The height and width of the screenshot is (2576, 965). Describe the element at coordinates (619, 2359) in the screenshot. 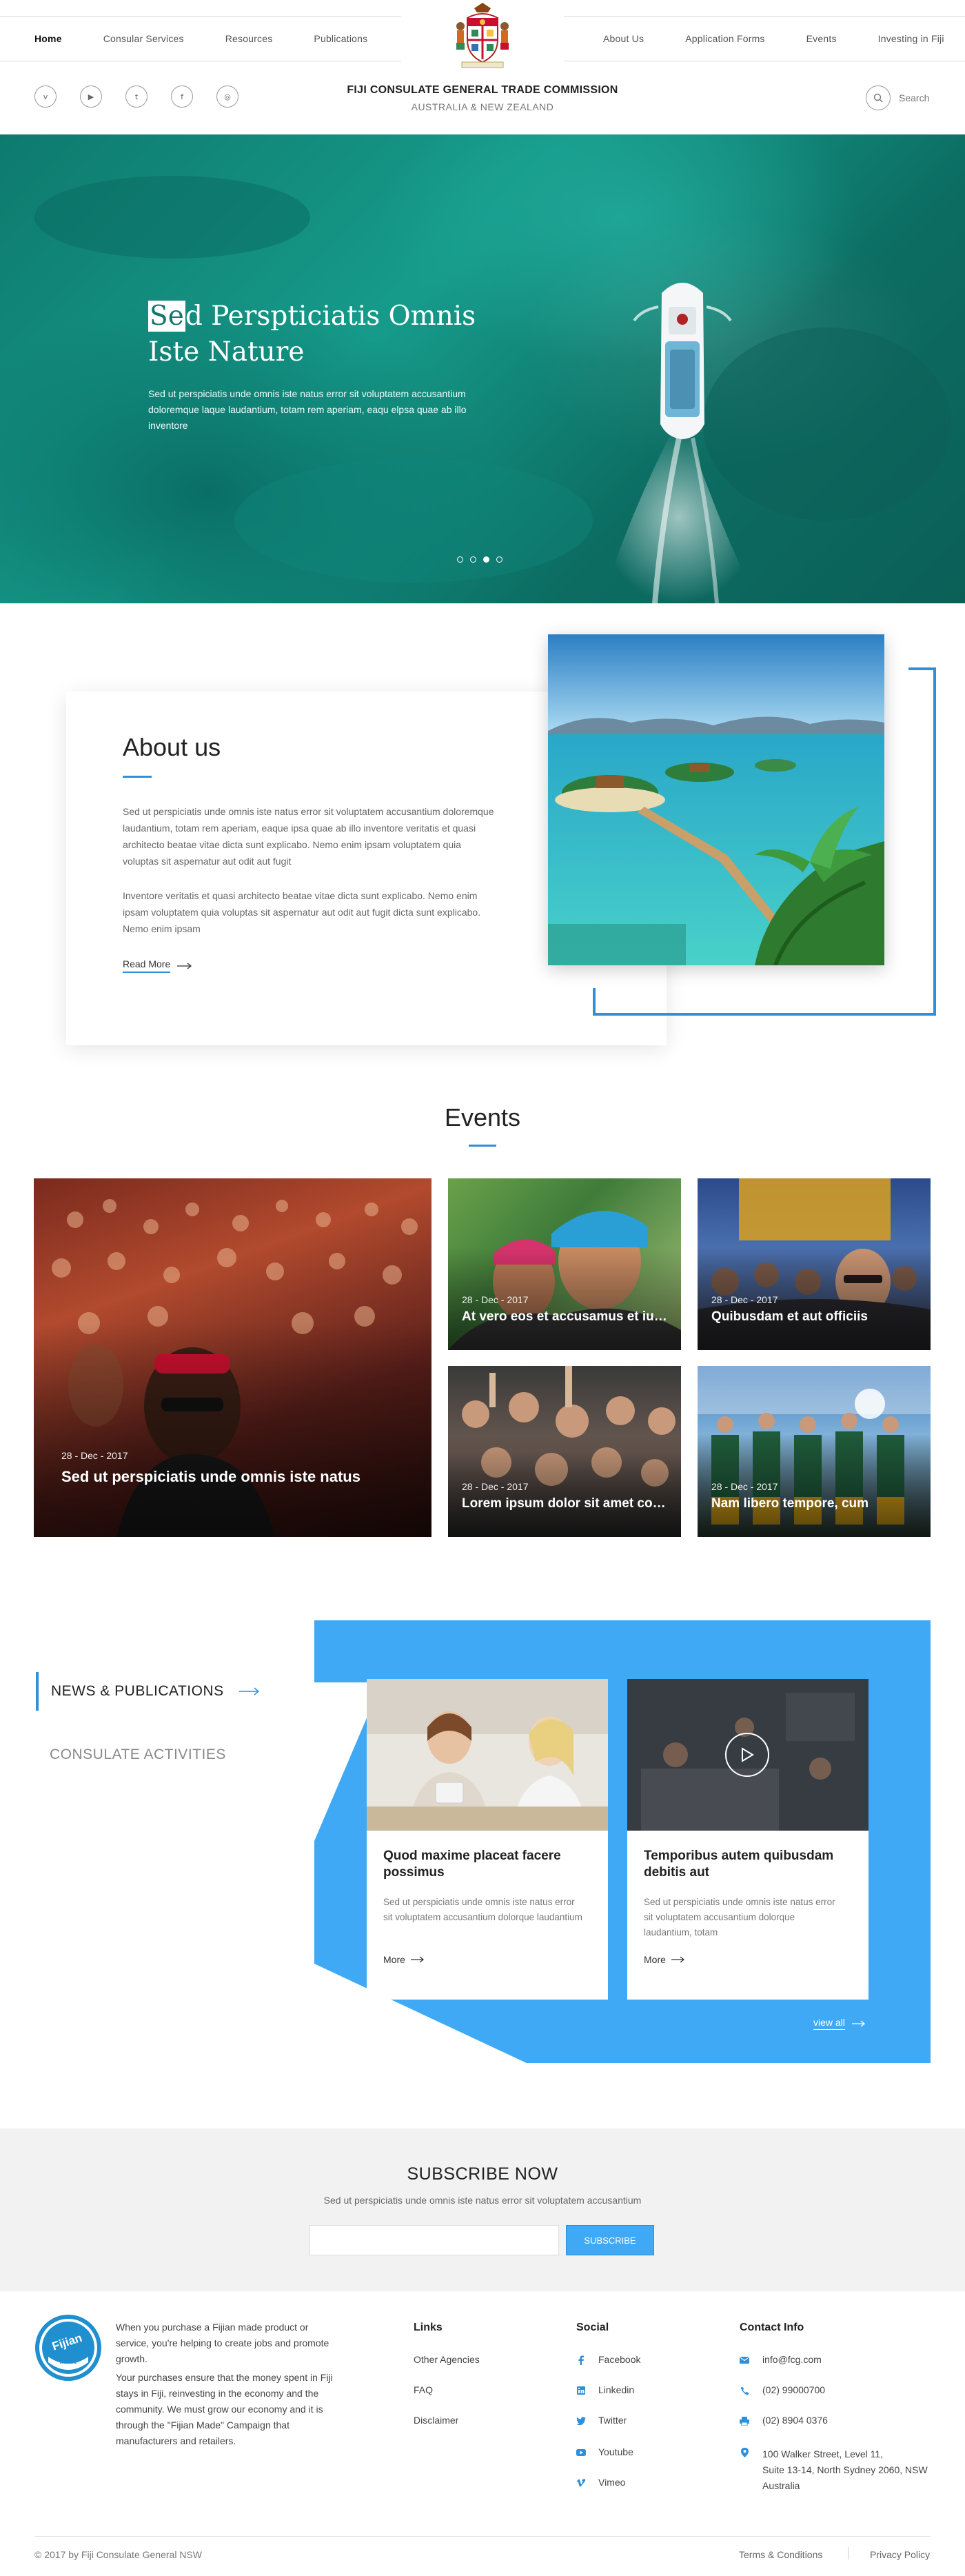

I see `footer-social-facebook: Facebook` at that location.